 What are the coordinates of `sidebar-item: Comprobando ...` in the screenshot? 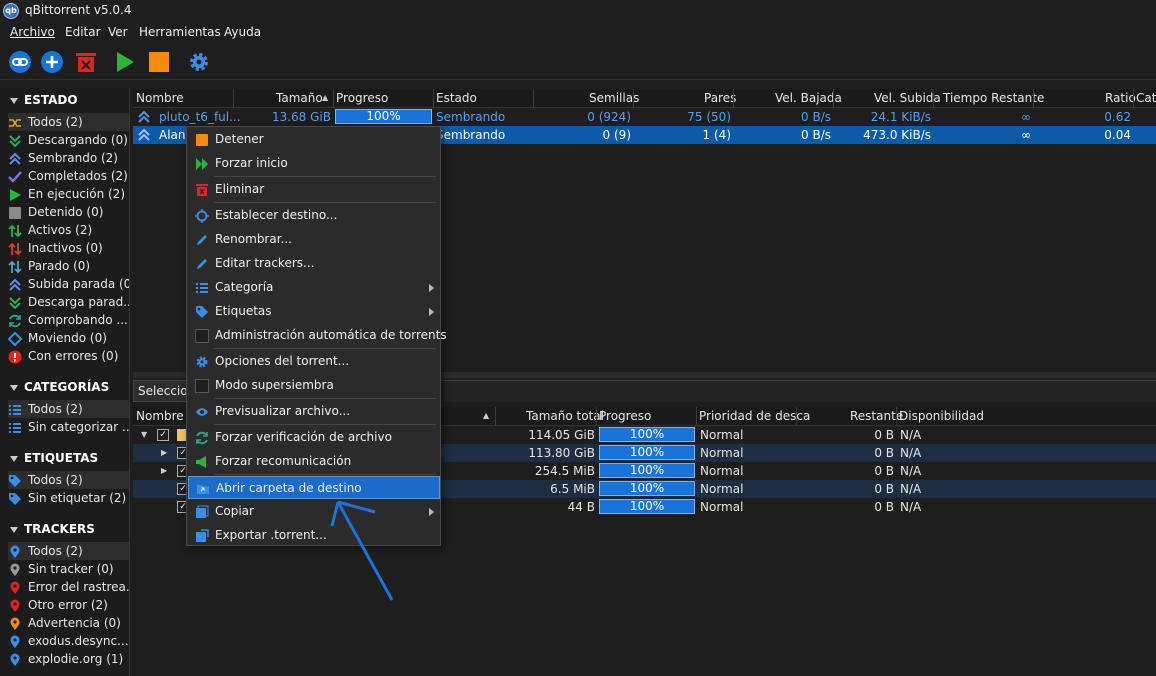 It's located at (68, 320).